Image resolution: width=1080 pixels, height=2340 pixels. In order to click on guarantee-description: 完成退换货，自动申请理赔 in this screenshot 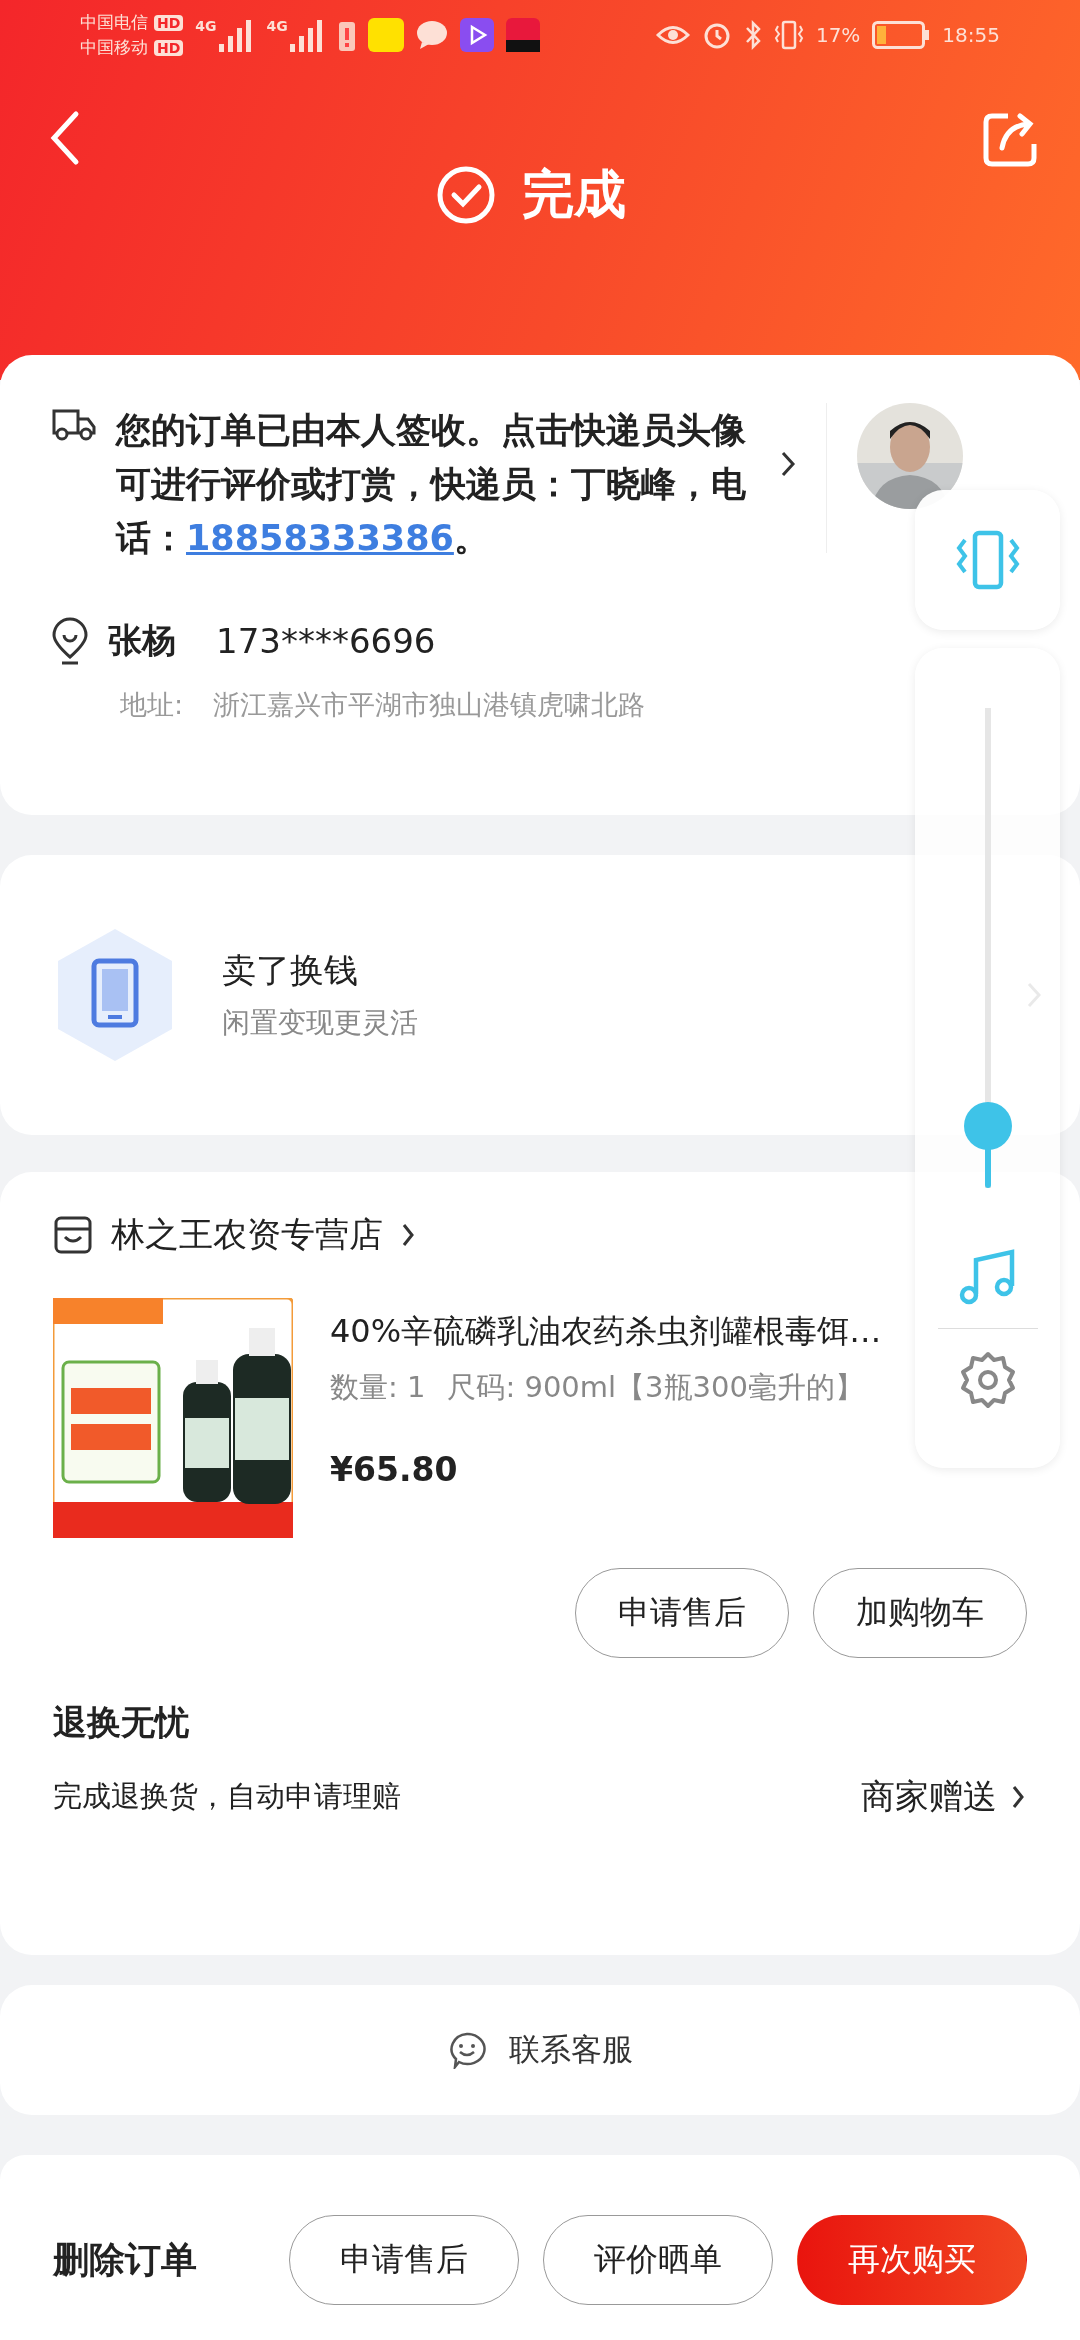, I will do `click(227, 1796)`.